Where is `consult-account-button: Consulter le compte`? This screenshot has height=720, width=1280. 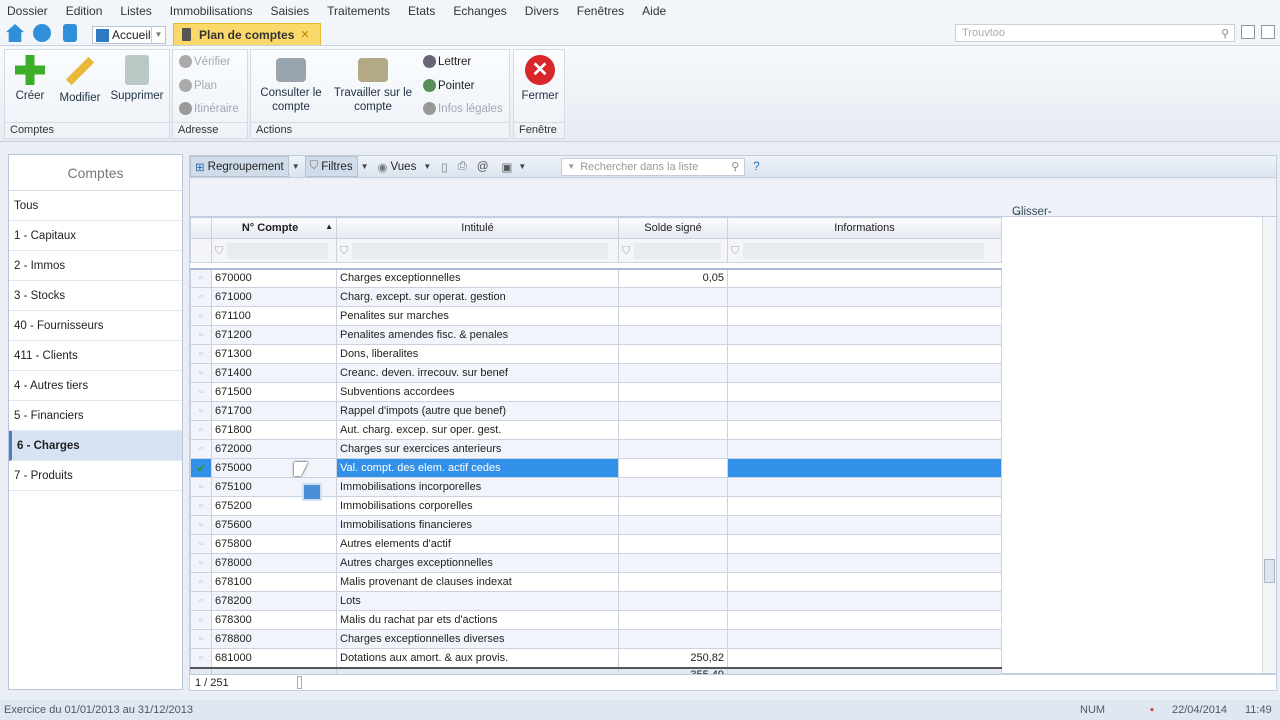
consult-account-button: Consulter le compte is located at coordinates (291, 86).